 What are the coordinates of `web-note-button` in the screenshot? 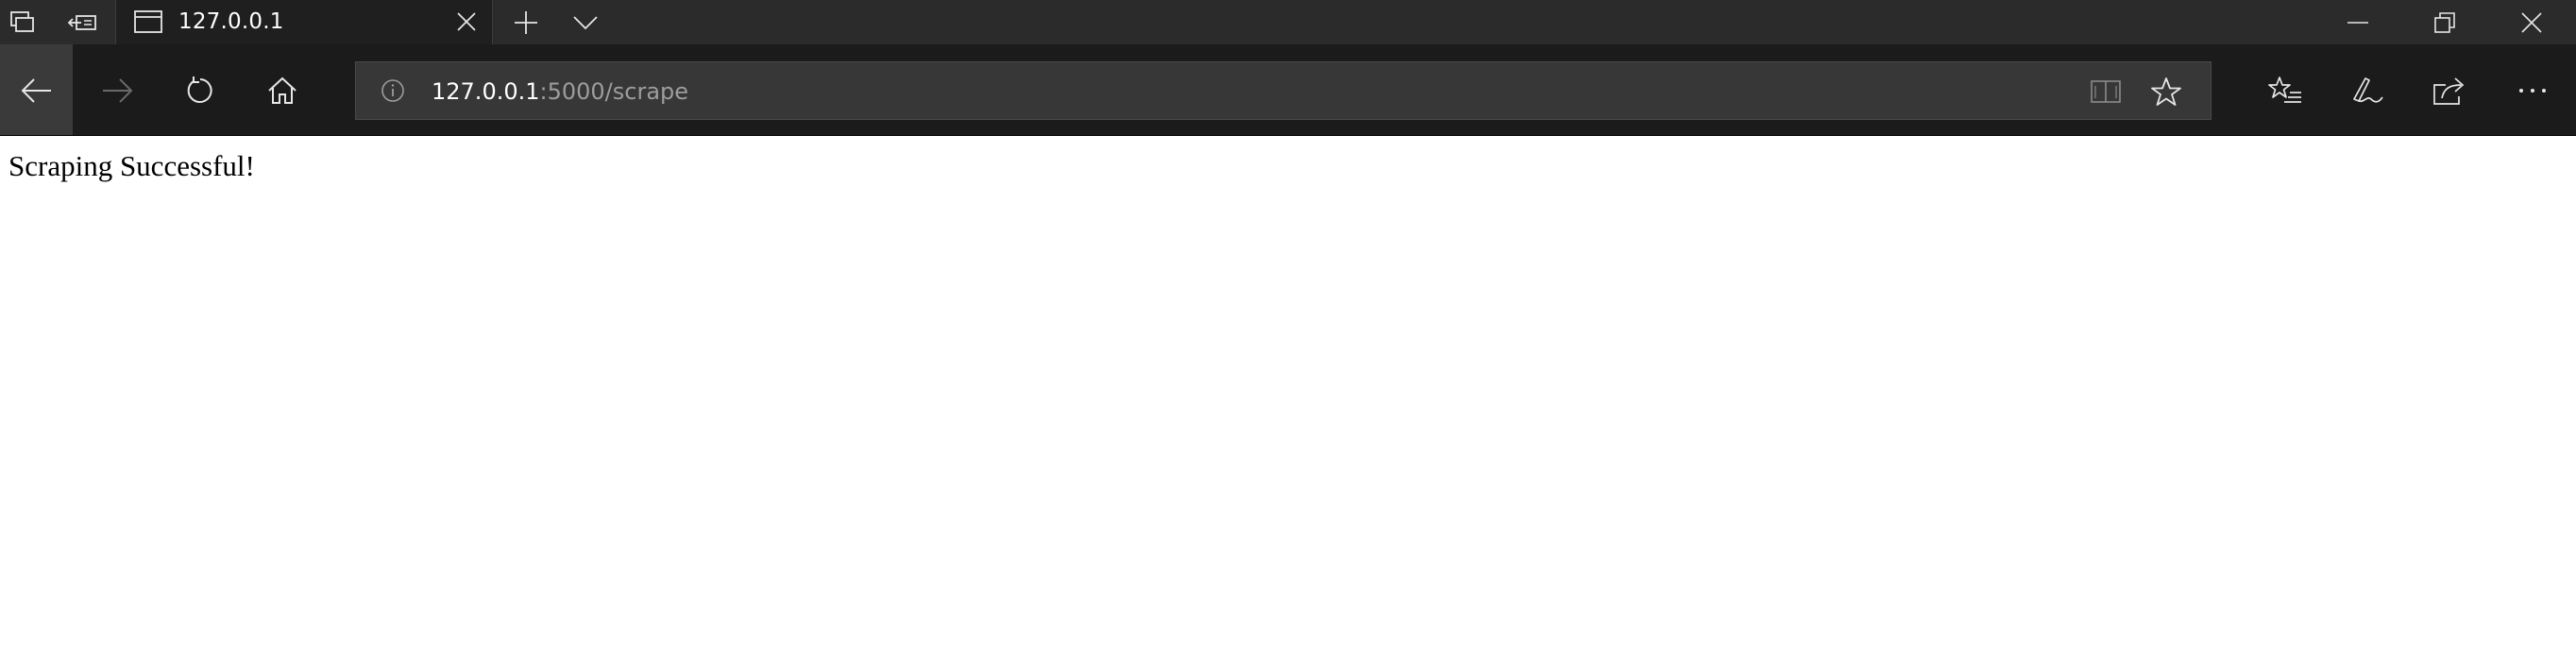 It's located at (2366, 90).